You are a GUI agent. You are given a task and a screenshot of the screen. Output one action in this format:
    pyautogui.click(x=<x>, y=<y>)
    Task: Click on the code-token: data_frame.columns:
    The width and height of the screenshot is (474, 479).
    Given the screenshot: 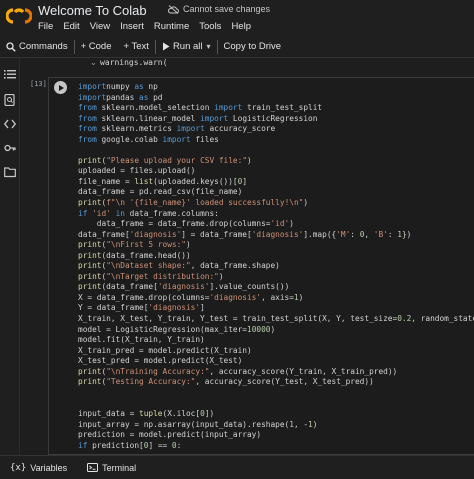 What is the action you would take?
    pyautogui.click(x=171, y=213)
    